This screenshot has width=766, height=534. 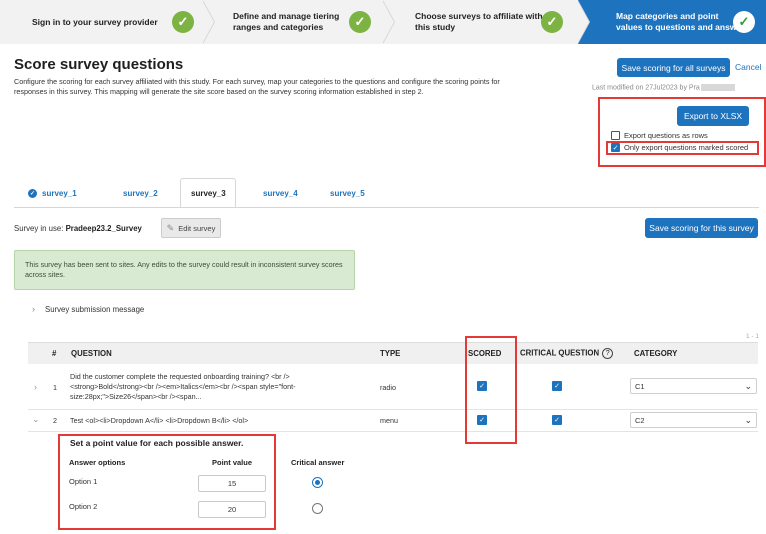 I want to click on tab-label: survey_4, so click(x=280, y=193).